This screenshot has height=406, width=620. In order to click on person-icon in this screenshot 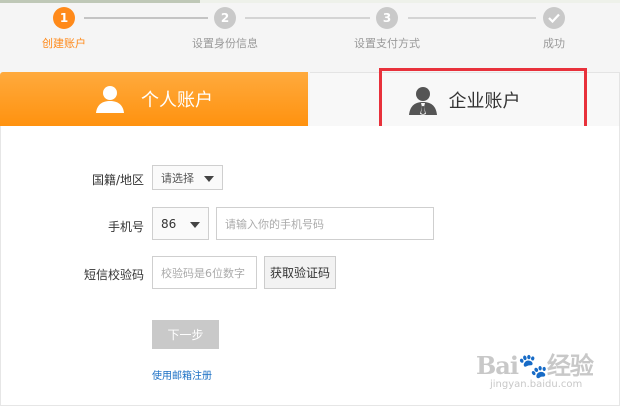, I will do `click(110, 99)`.